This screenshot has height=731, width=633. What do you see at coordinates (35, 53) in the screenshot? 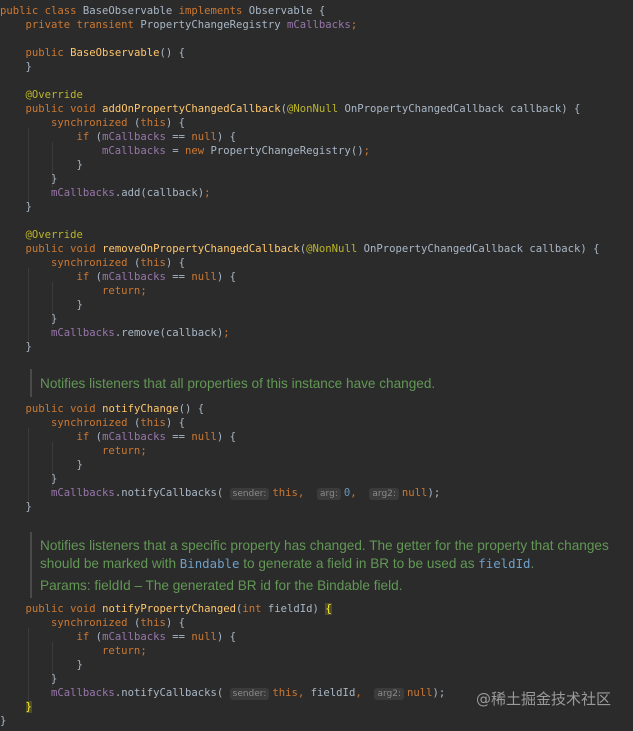
I see `code-token: public` at bounding box center [35, 53].